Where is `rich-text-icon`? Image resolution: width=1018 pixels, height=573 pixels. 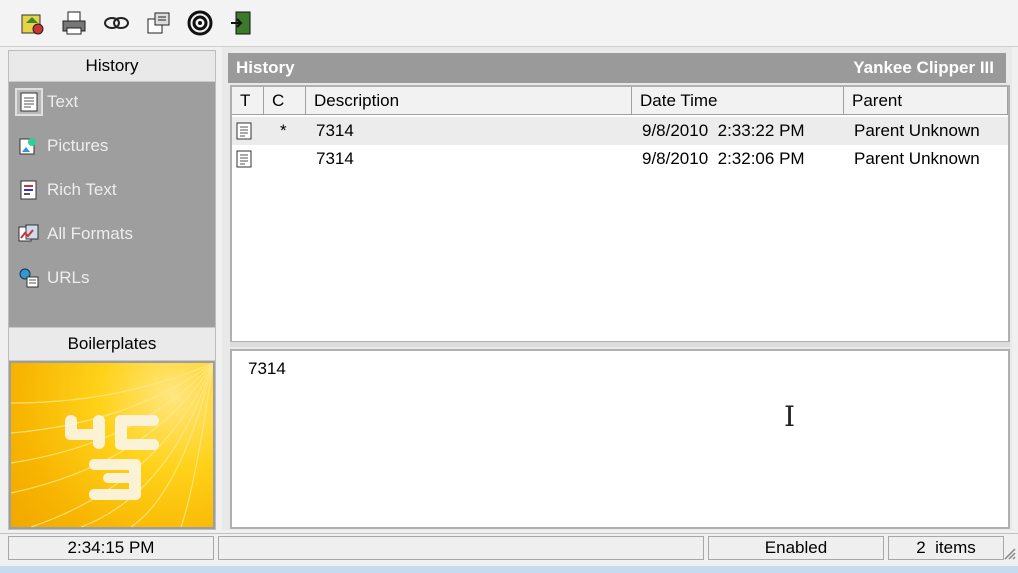
rich-text-icon is located at coordinates (29, 190).